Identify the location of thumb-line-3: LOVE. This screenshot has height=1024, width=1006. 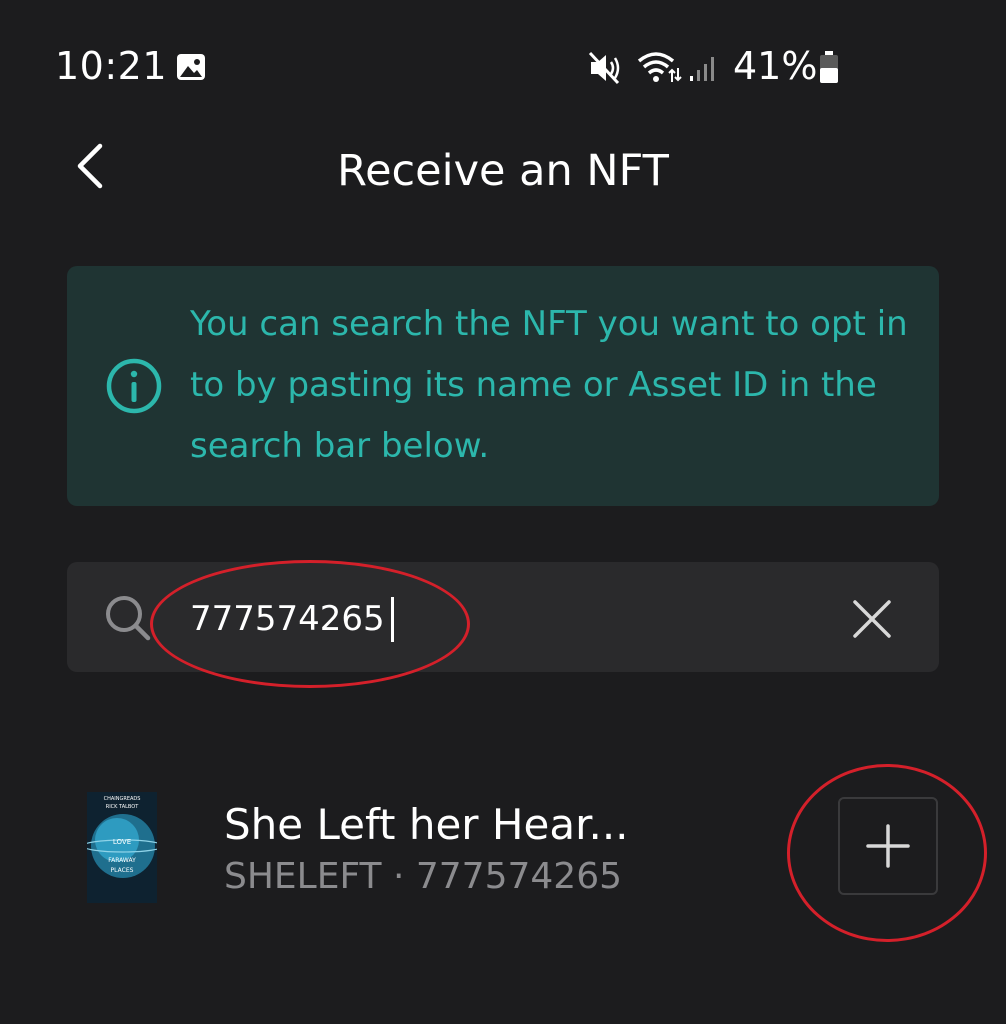
(122, 842).